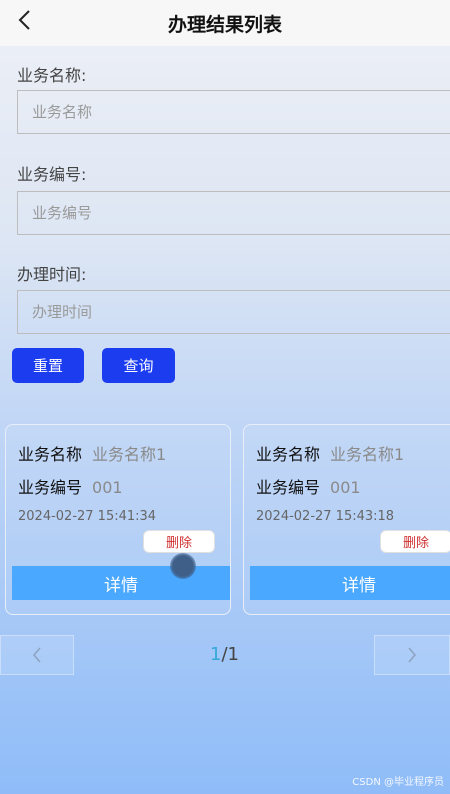 The width and height of the screenshot is (450, 794). What do you see at coordinates (398, 782) in the screenshot?
I see `watermark: CSDN @毕业程序员` at bounding box center [398, 782].